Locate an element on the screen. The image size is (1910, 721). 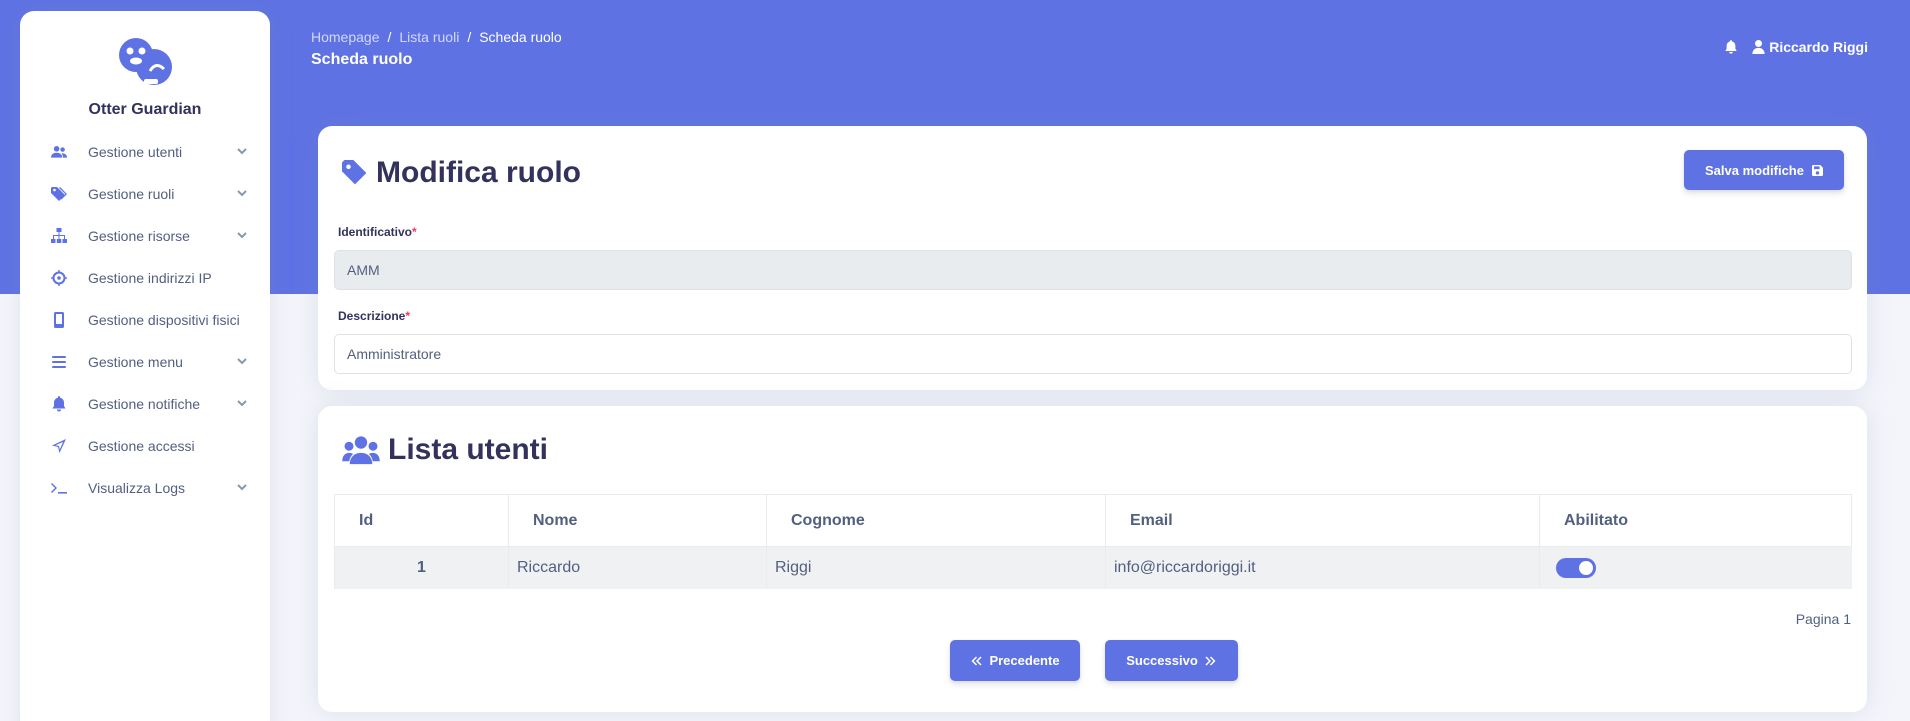
description-label: Descrizione* is located at coordinates (374, 316).